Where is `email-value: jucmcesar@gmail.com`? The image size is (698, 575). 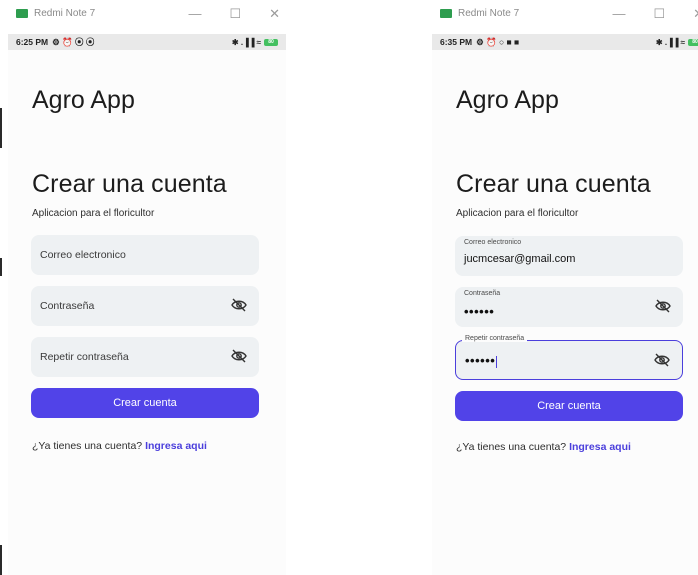 email-value: jucmcesar@gmail.com is located at coordinates (520, 259).